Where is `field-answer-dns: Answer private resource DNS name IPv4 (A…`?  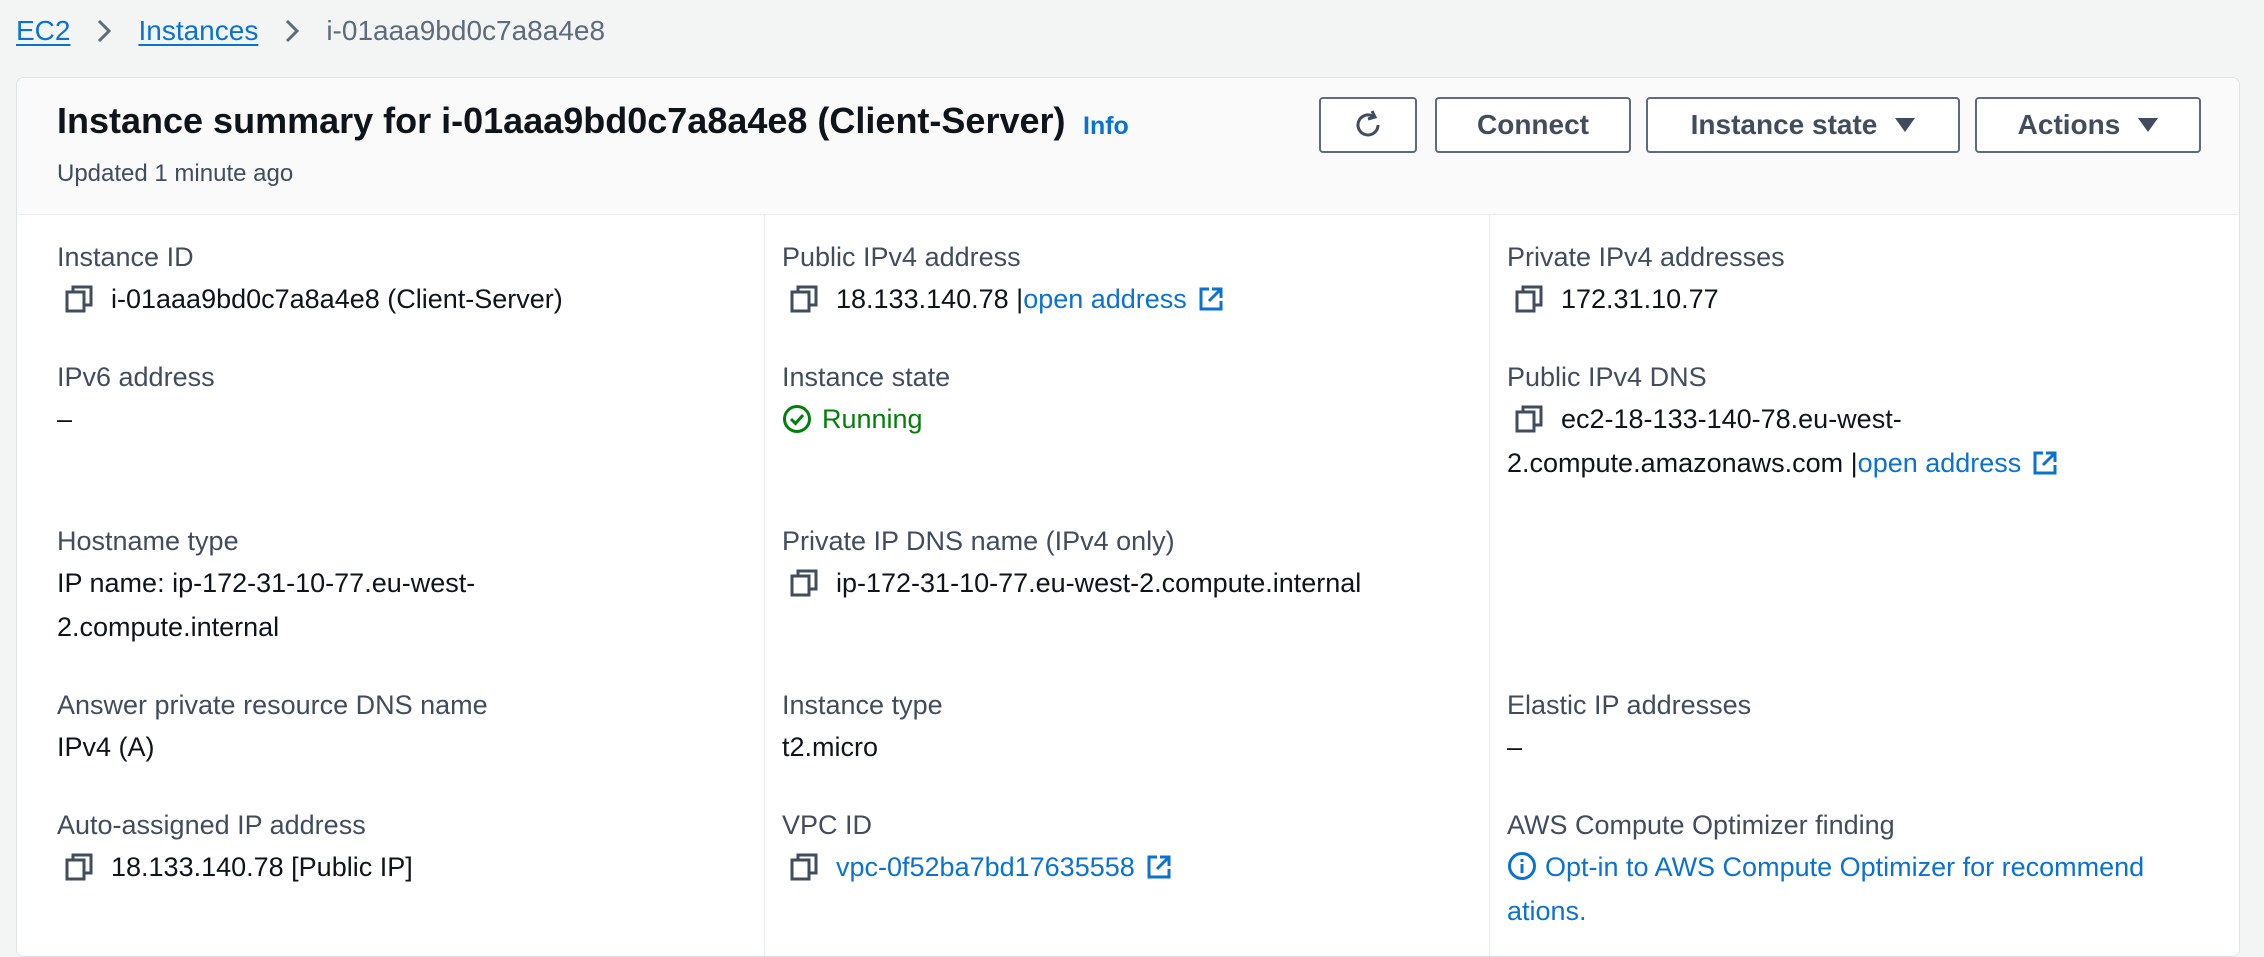
field-answer-dns: Answer private resource DNS name IPv4 (A… is located at coordinates (272, 729).